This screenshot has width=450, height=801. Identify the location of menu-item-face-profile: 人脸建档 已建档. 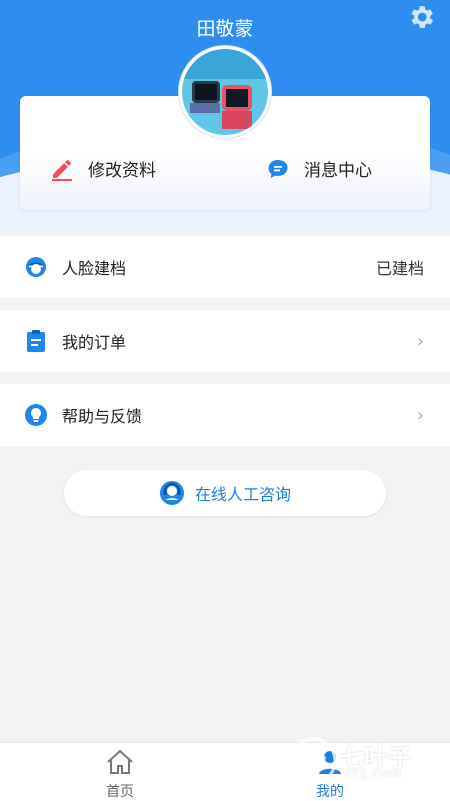
(225, 267).